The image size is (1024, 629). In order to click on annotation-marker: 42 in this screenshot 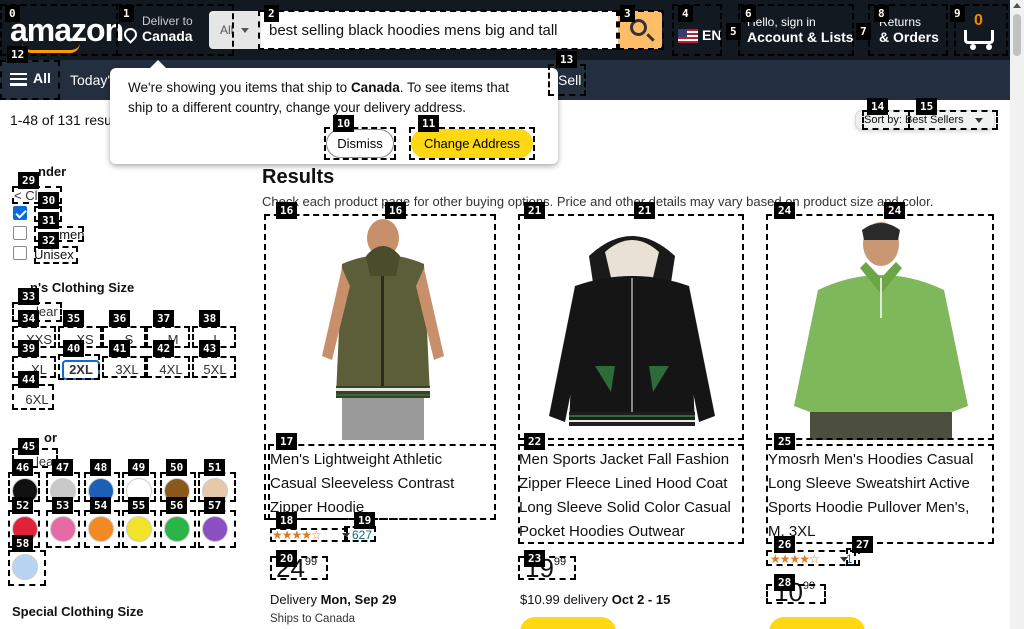, I will do `click(164, 348)`.